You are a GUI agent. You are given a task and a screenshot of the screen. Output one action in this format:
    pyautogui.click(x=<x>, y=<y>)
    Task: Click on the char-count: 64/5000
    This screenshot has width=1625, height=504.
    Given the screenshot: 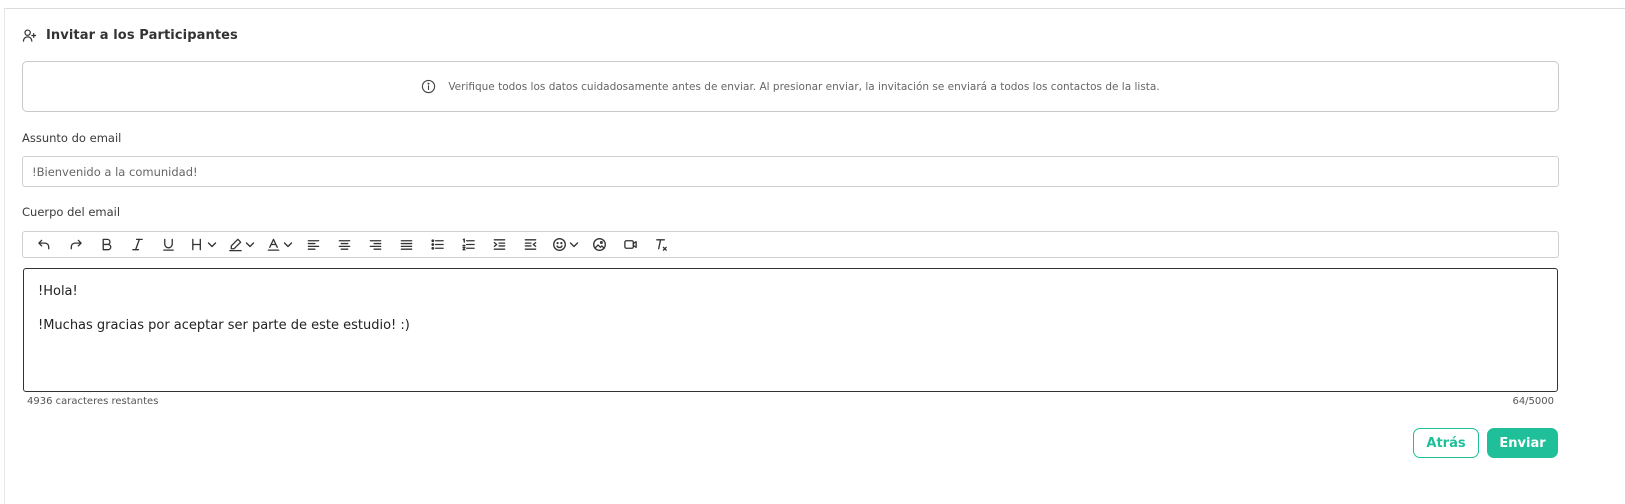 What is the action you would take?
    pyautogui.click(x=1533, y=401)
    